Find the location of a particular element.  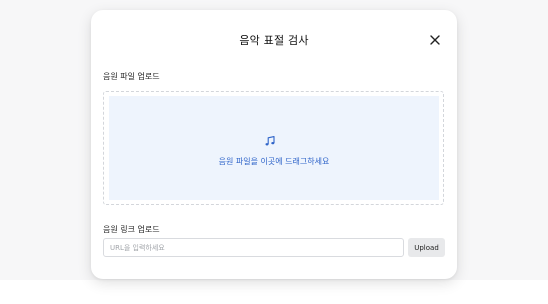

dropzone-instruction: 음원 파일을 이곳에 드래그하세요 is located at coordinates (274, 161).